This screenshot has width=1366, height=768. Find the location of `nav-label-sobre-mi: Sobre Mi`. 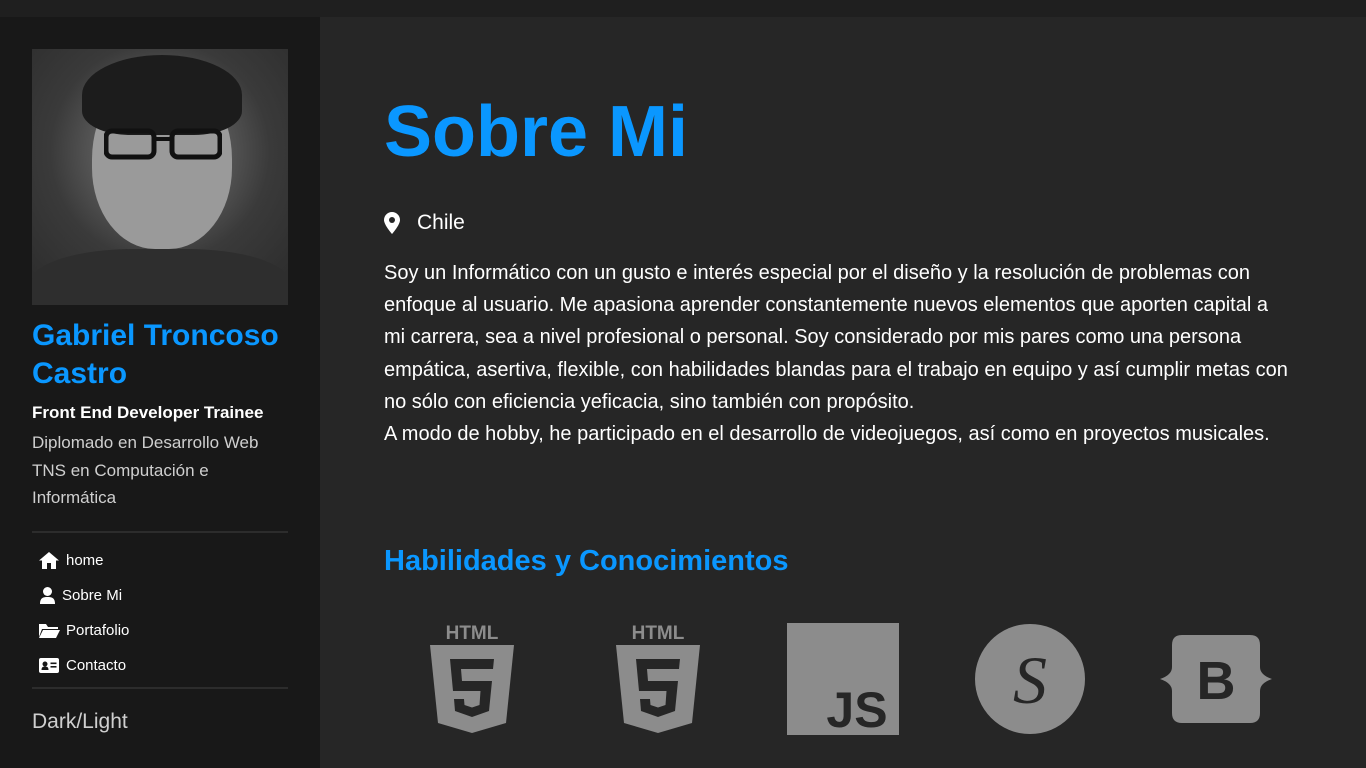

nav-label-sobre-mi: Sobre Mi is located at coordinates (92, 595).